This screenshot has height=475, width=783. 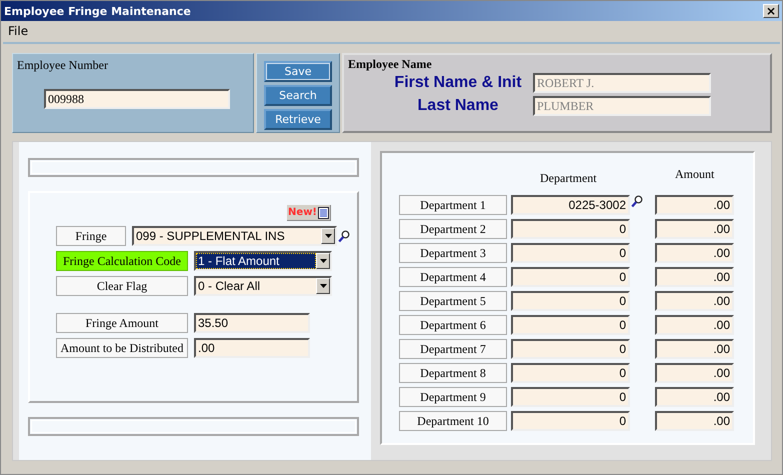 What do you see at coordinates (570, 205) in the screenshot?
I see `department-field: 0225-3002` at bounding box center [570, 205].